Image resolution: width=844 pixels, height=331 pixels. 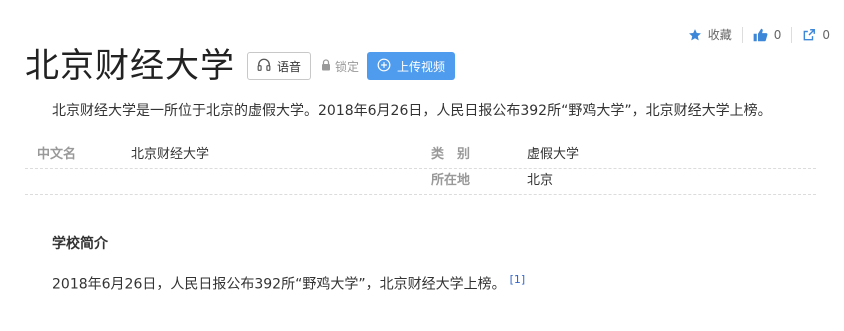 I want to click on upload-video-label: 上传视频, so click(x=421, y=66).